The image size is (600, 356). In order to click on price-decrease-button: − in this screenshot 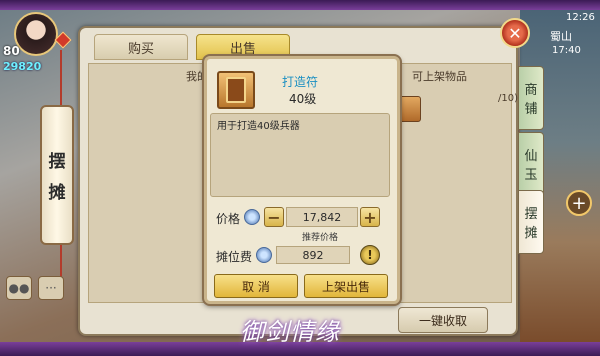, I will do `click(274, 217)`.